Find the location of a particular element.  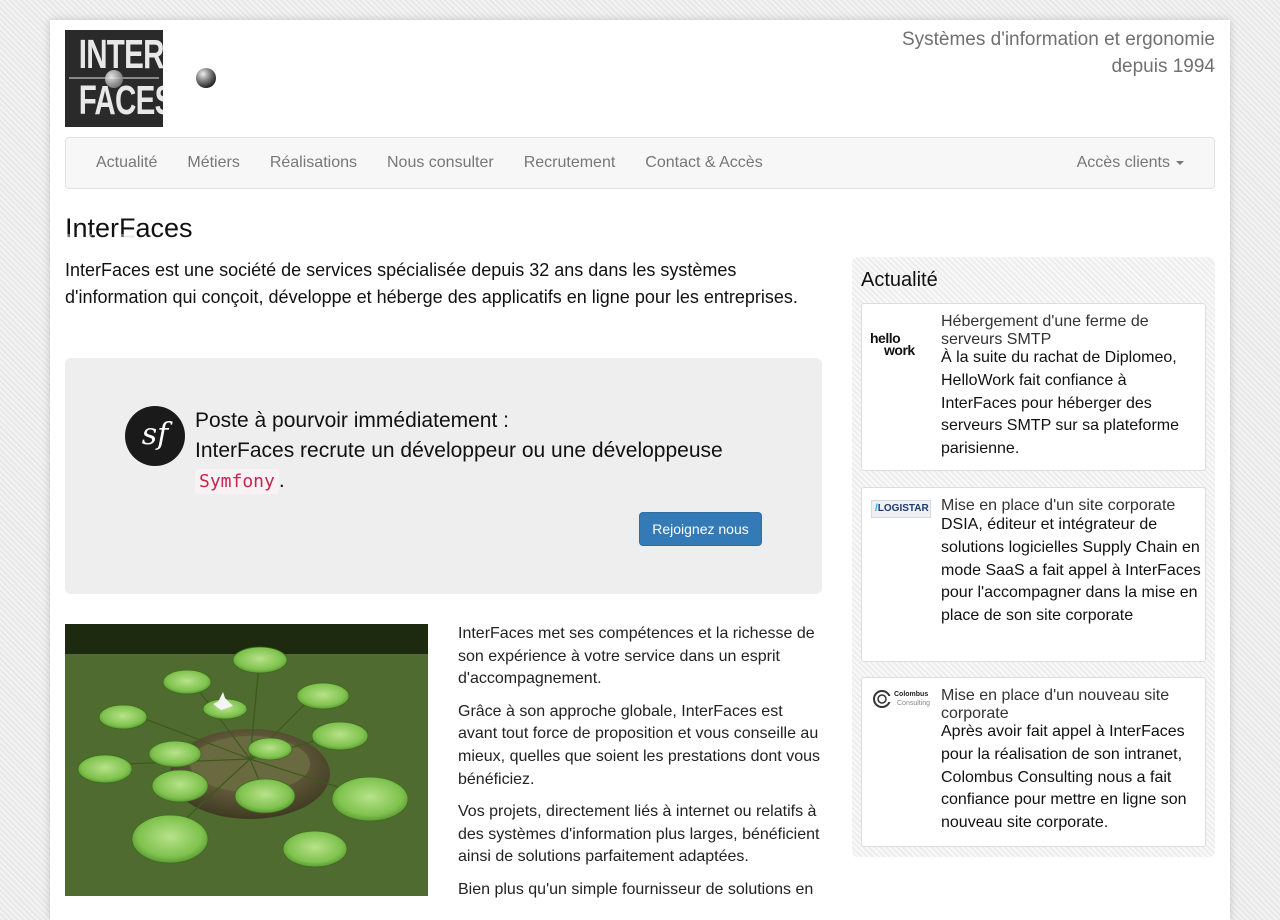

news-title: Hébergement d'une ferme de serveurs SMTP is located at coordinates (1066, 331).